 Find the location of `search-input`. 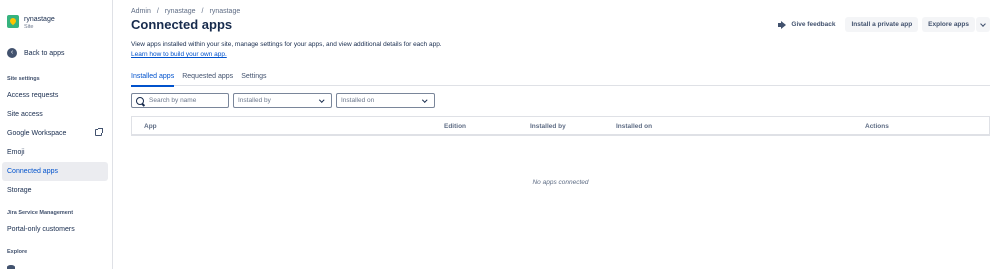

search-input is located at coordinates (186, 100).